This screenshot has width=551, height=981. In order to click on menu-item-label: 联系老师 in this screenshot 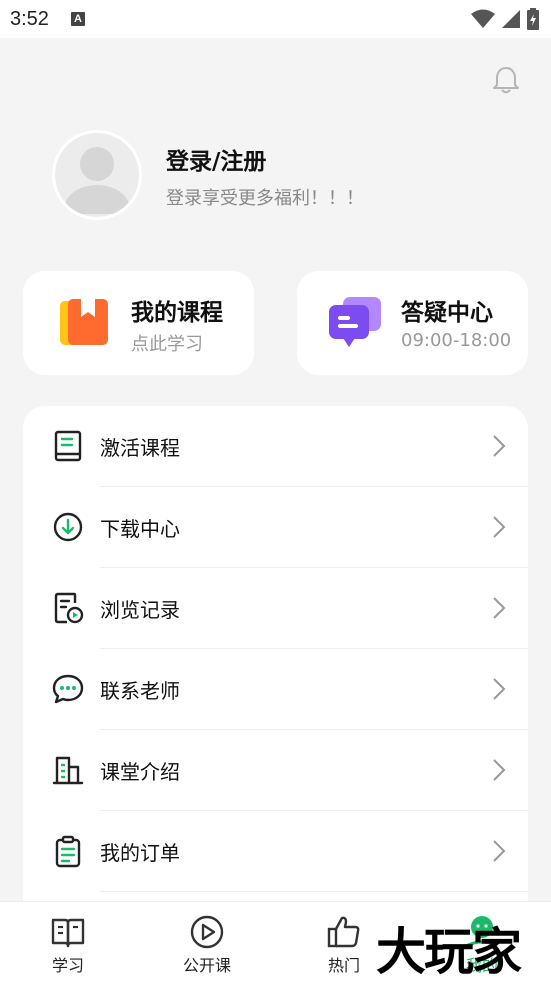, I will do `click(140, 691)`.